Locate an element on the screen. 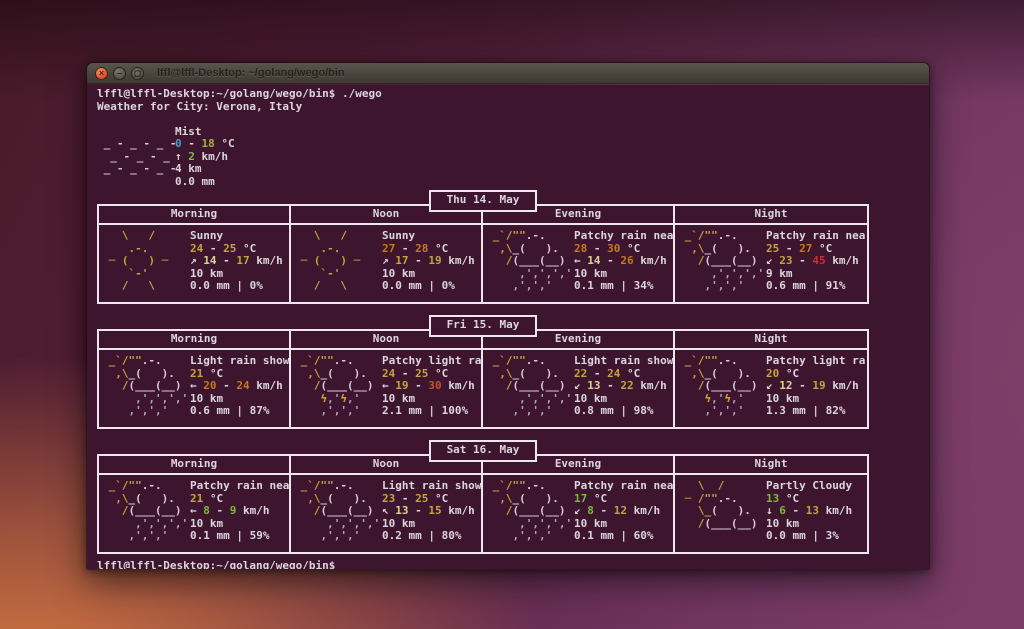  weather-icon-partly-cloudy: \ / ─ /"".-. \_( ). /(___(__) is located at coordinates (718, 504).